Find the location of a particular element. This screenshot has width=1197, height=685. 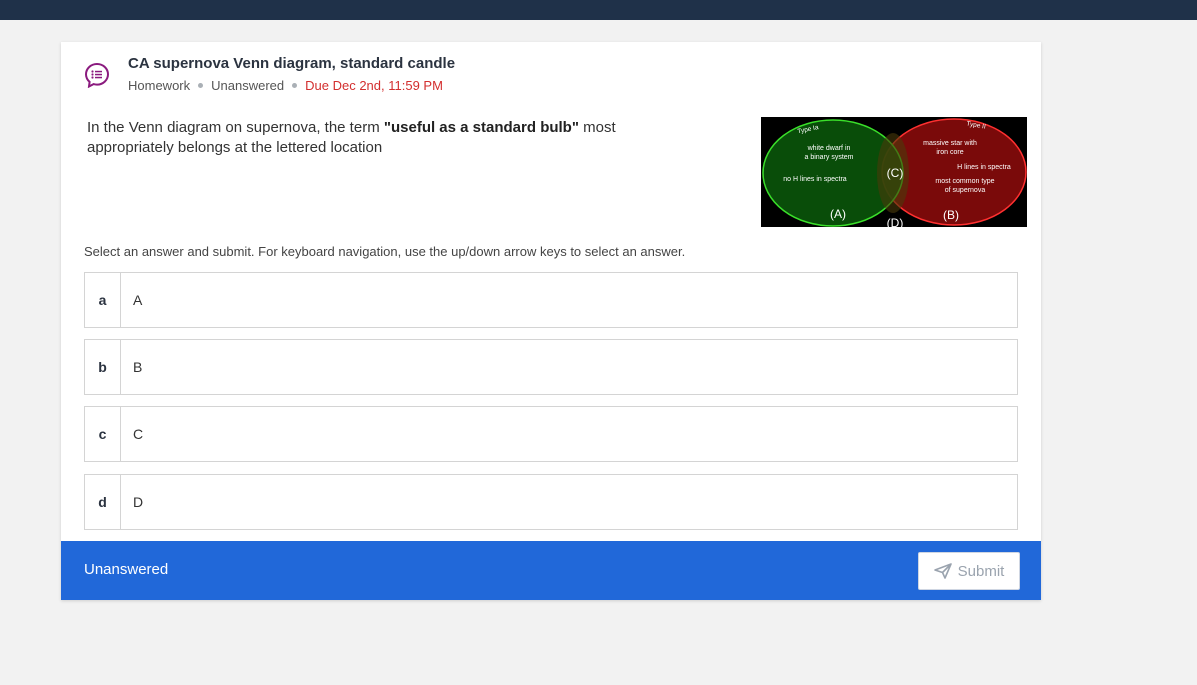

answer-choice-d: d D is located at coordinates (551, 502).